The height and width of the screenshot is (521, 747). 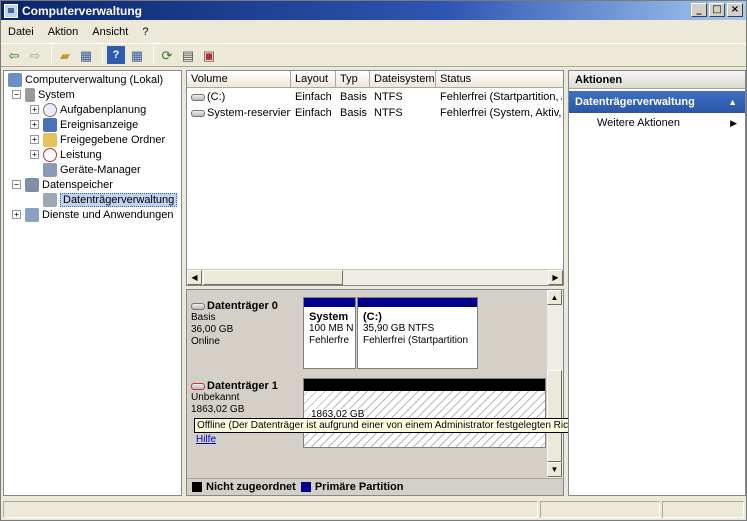 What do you see at coordinates (93, 214) in the screenshot?
I see `tree-item-dienste: + Dienste und Anwendungen` at bounding box center [93, 214].